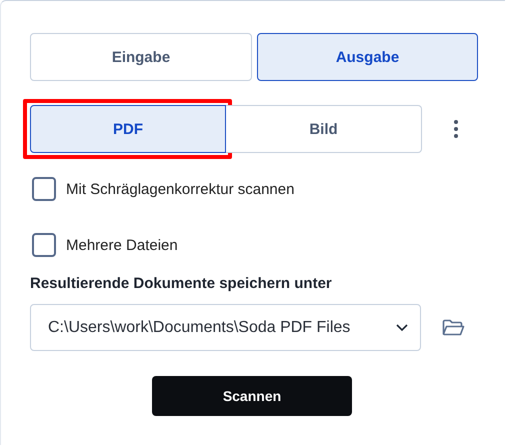 The image size is (507, 447). Describe the element at coordinates (402, 327) in the screenshot. I see `chevron-down-icon` at that location.